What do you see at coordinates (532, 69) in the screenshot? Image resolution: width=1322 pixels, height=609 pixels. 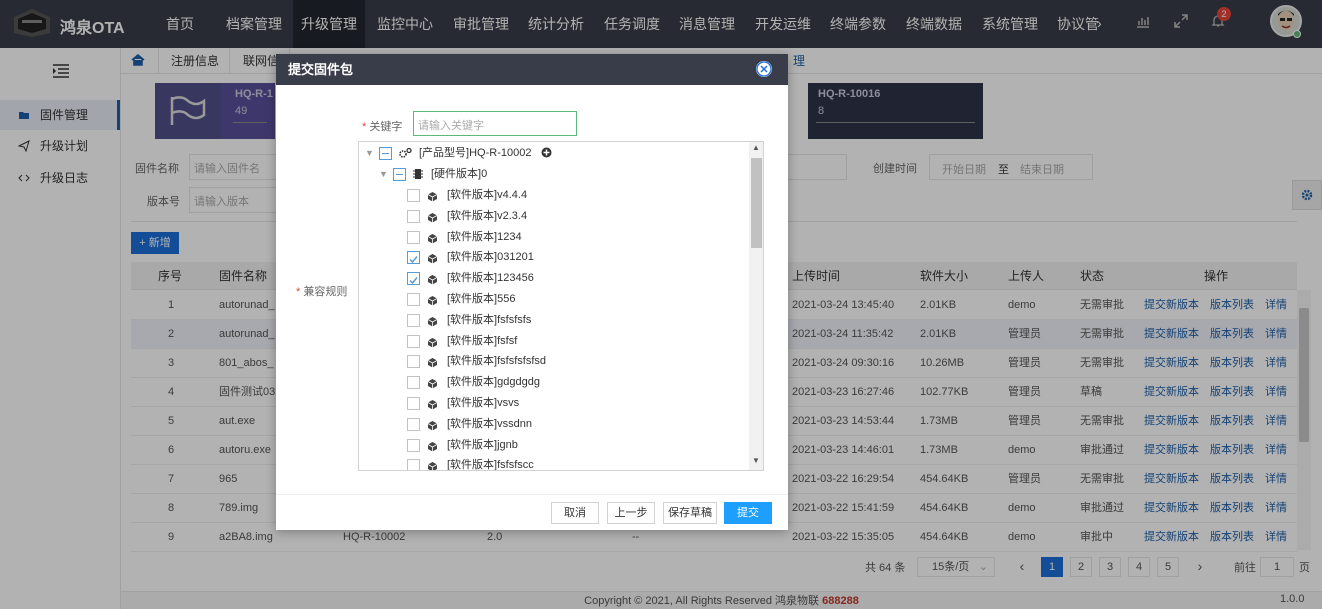 I see `modal-title: 提交固件包` at bounding box center [532, 69].